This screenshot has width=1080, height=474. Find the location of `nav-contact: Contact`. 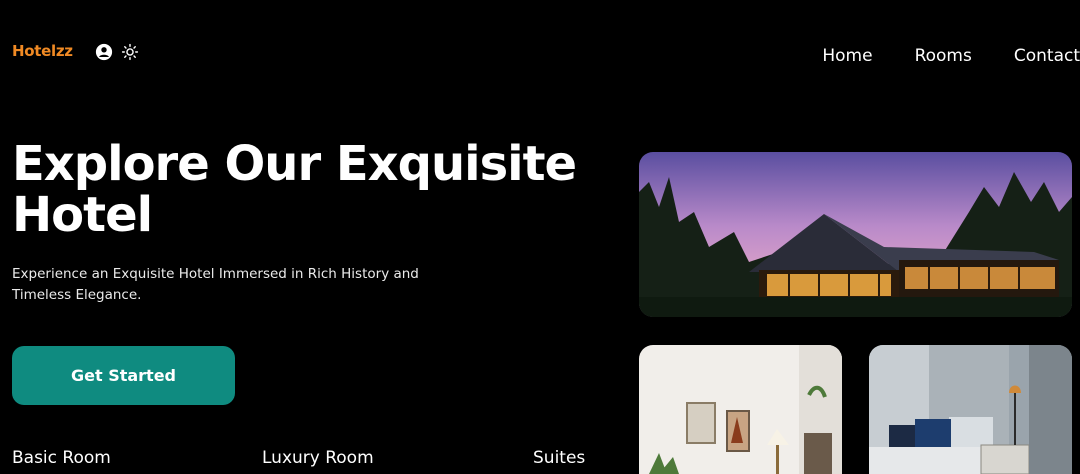

nav-contact: Contact is located at coordinates (1047, 56).